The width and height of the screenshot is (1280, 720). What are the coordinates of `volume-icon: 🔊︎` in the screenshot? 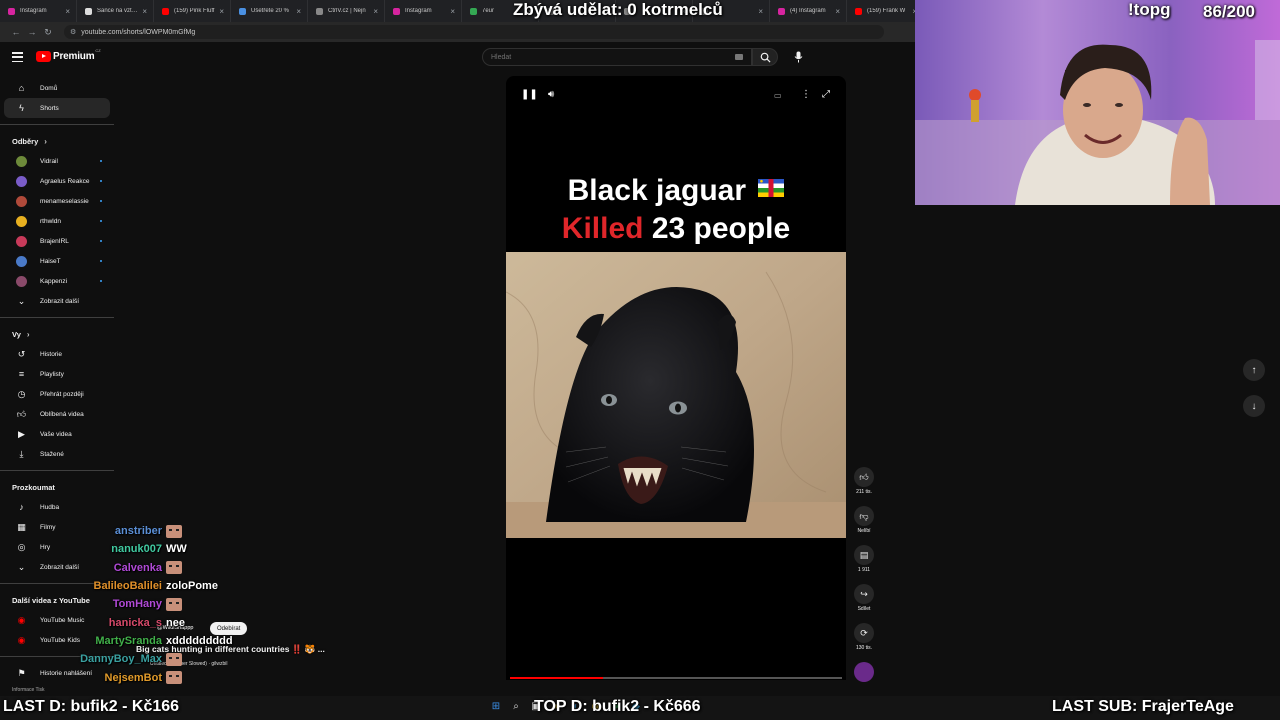 It's located at (551, 94).